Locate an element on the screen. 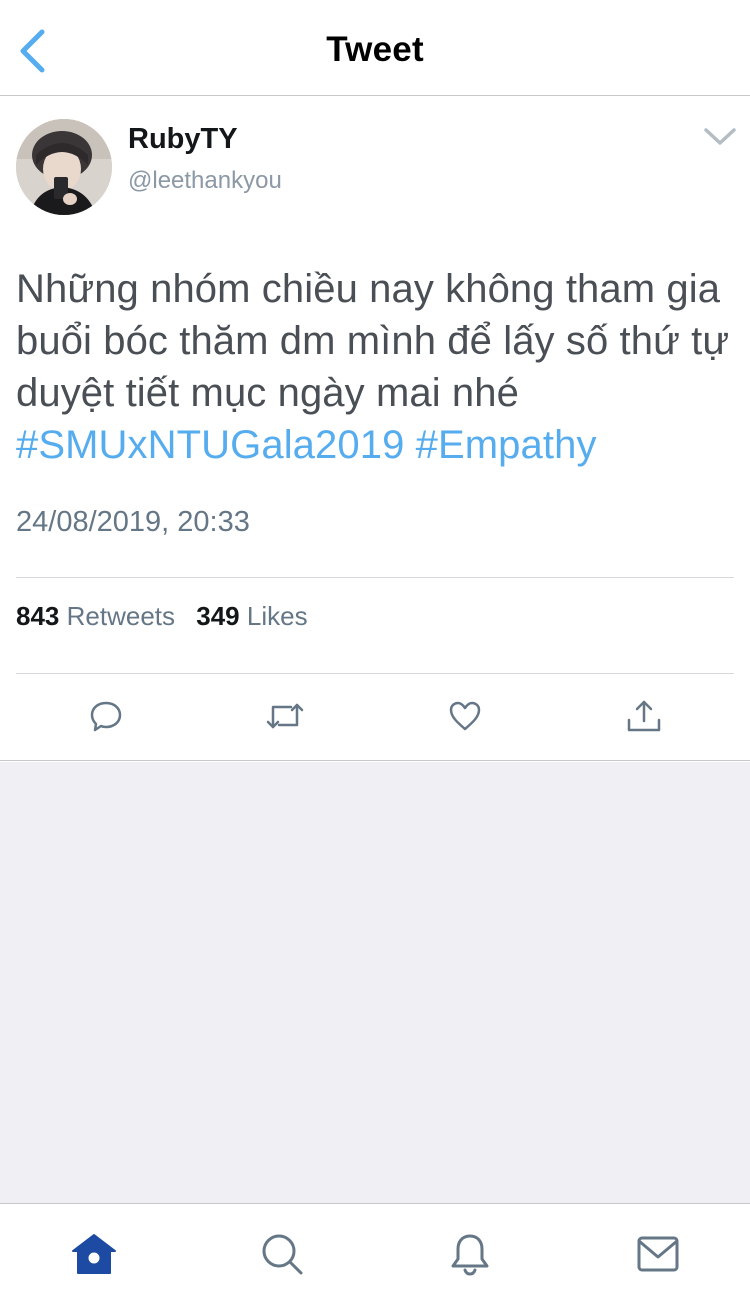 The width and height of the screenshot is (750, 1301). retweets-count: 843 is located at coordinates (38, 616).